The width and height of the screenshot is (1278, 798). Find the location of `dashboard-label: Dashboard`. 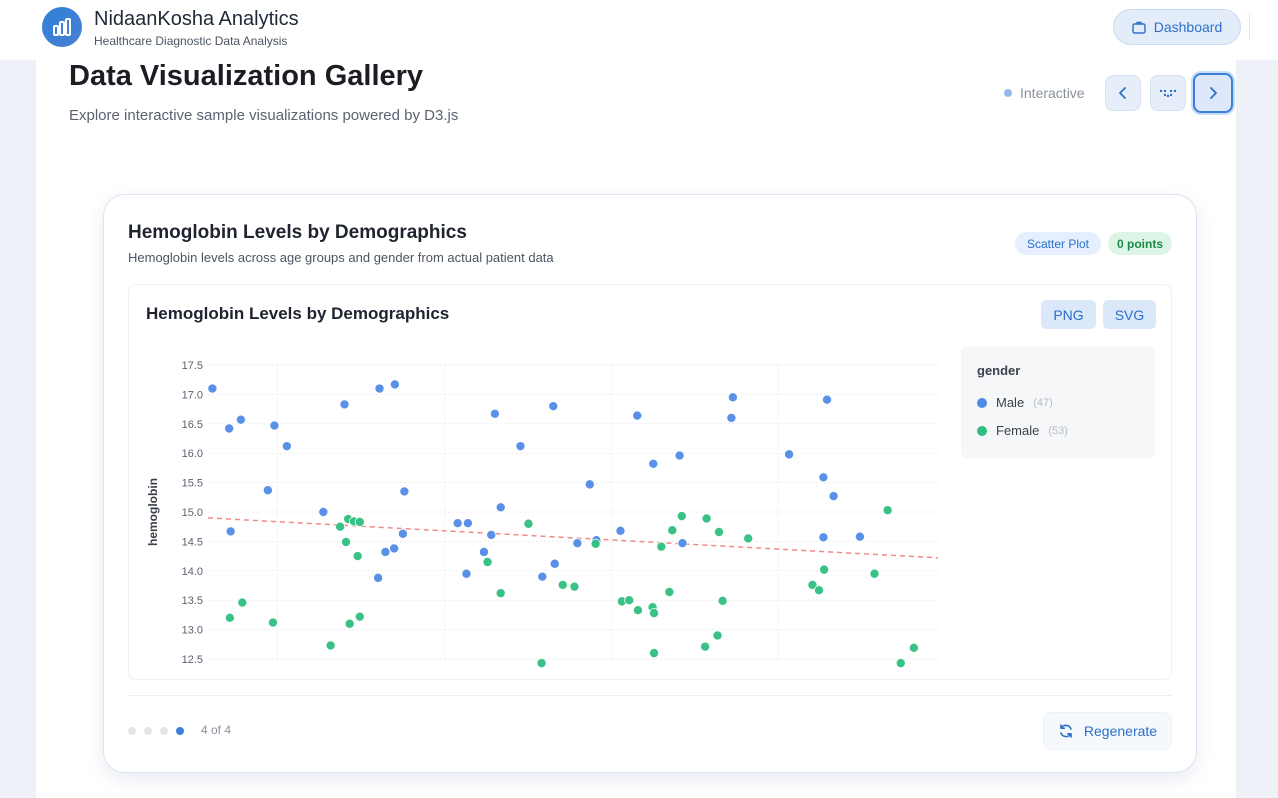

dashboard-label: Dashboard is located at coordinates (1188, 27).